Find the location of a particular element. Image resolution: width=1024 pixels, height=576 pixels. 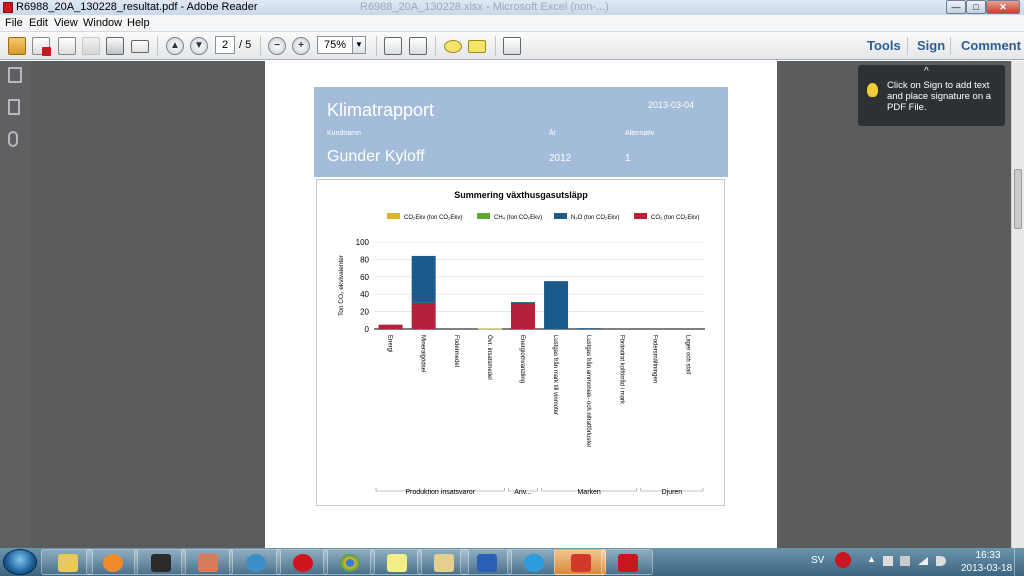

menu-window: Window is located at coordinates (102, 23).